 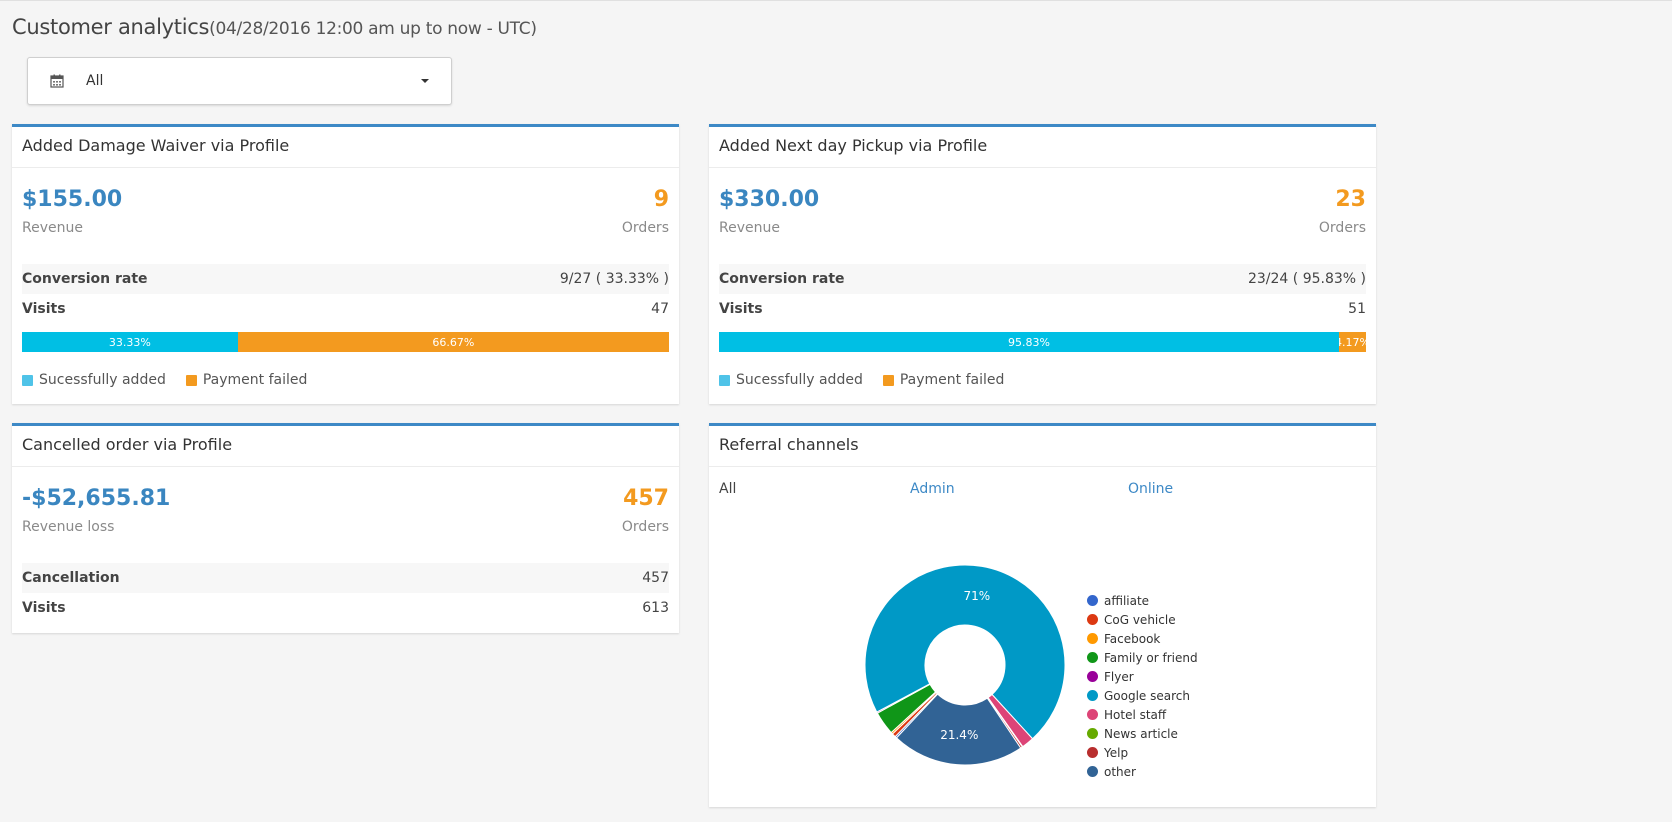 I want to click on conversion-progress-bar: 95.83% 4.17%, so click(x=1042, y=342).